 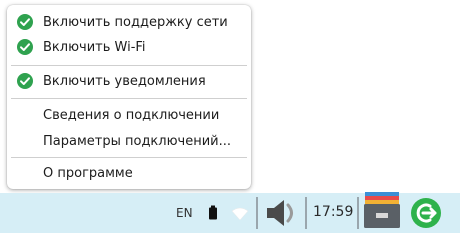 What do you see at coordinates (213, 215) in the screenshot?
I see `battery-icon` at bounding box center [213, 215].